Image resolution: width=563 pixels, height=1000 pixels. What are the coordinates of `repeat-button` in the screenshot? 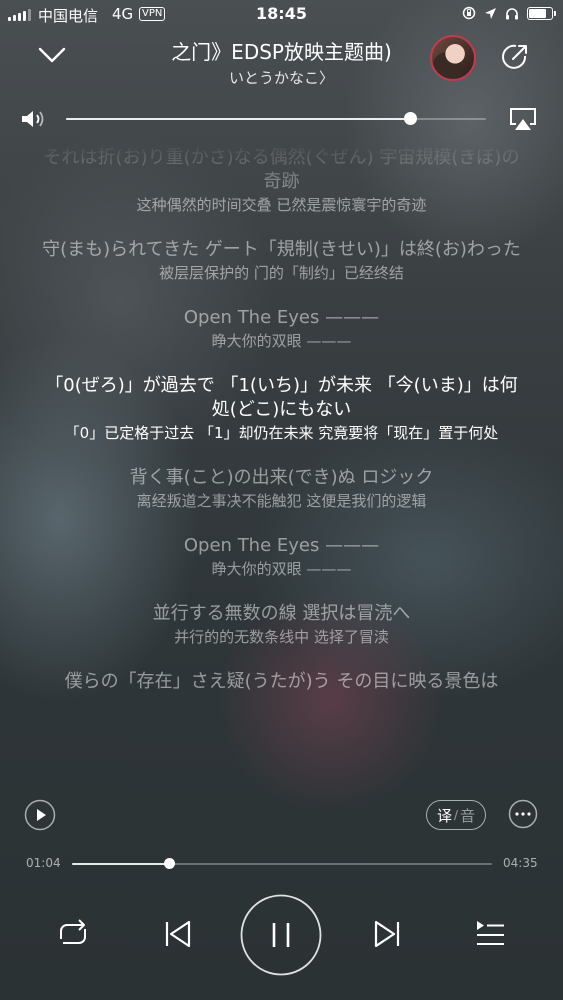 It's located at (73, 936).